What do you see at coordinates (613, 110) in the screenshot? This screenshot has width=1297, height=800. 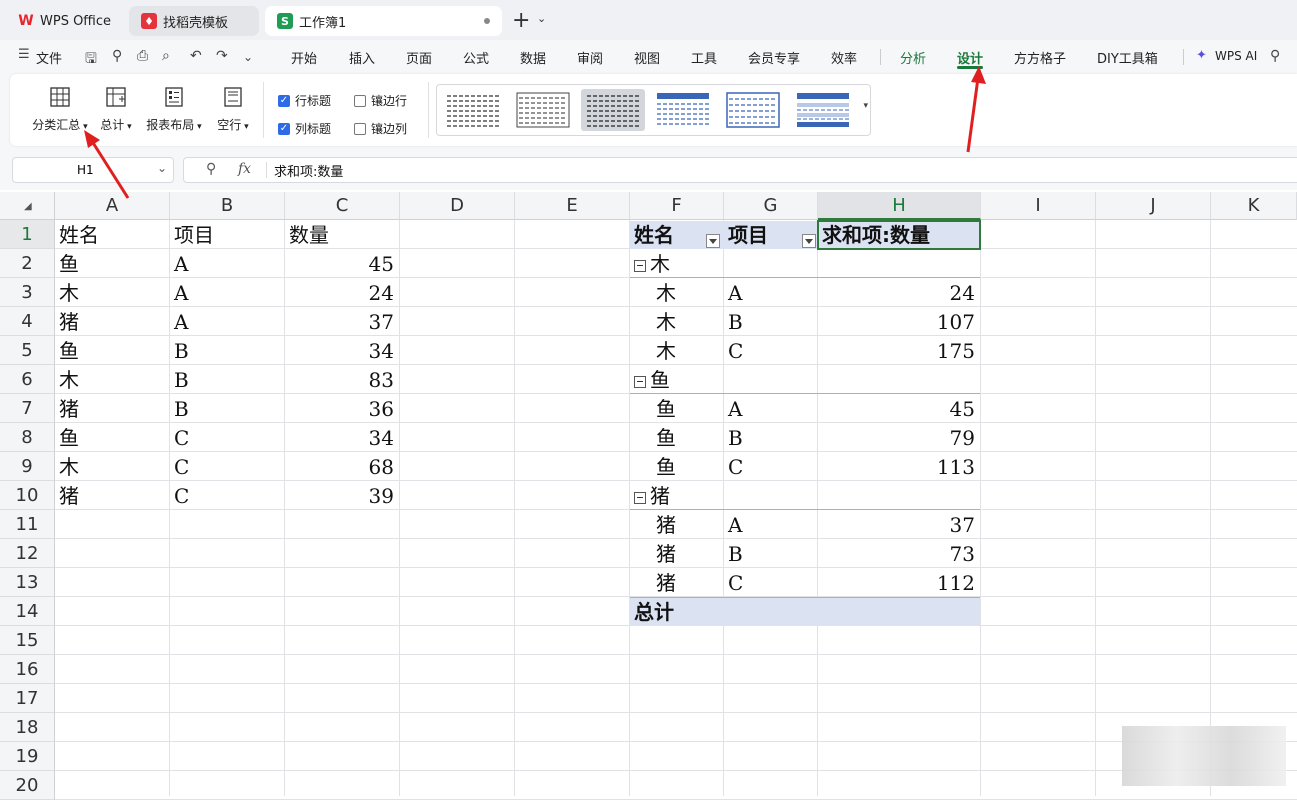 I see `pivot-style-3-selected` at bounding box center [613, 110].